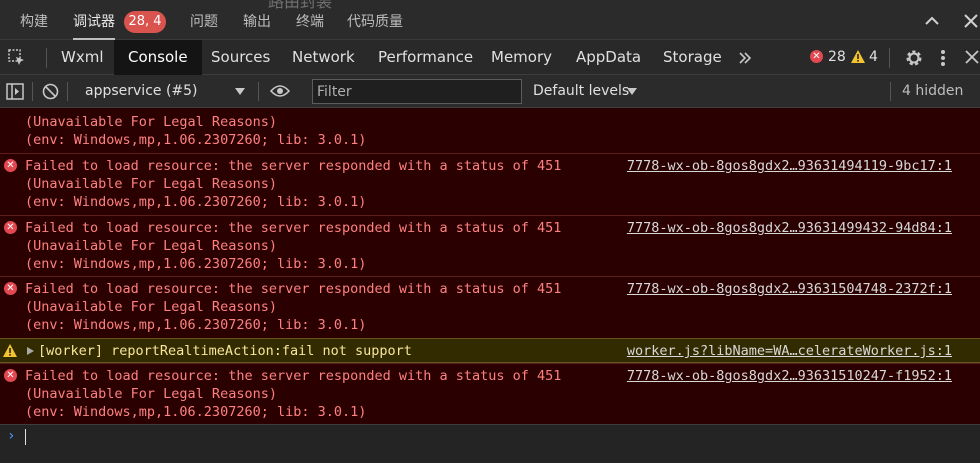 The width and height of the screenshot is (980, 463). Describe the element at coordinates (789, 289) in the screenshot. I see `source-link: 7778-wx-ob-8gos8gdx2…93631504748-2372f:1` at that location.